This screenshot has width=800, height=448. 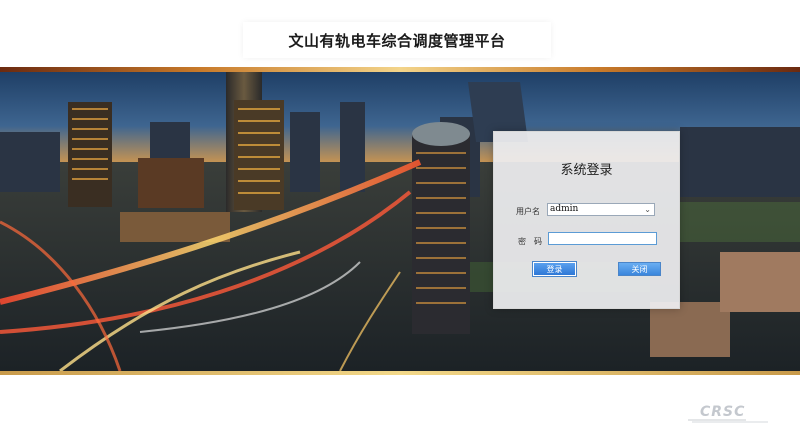 What do you see at coordinates (400, 373) in the screenshot?
I see `gold-bottom-border` at bounding box center [400, 373].